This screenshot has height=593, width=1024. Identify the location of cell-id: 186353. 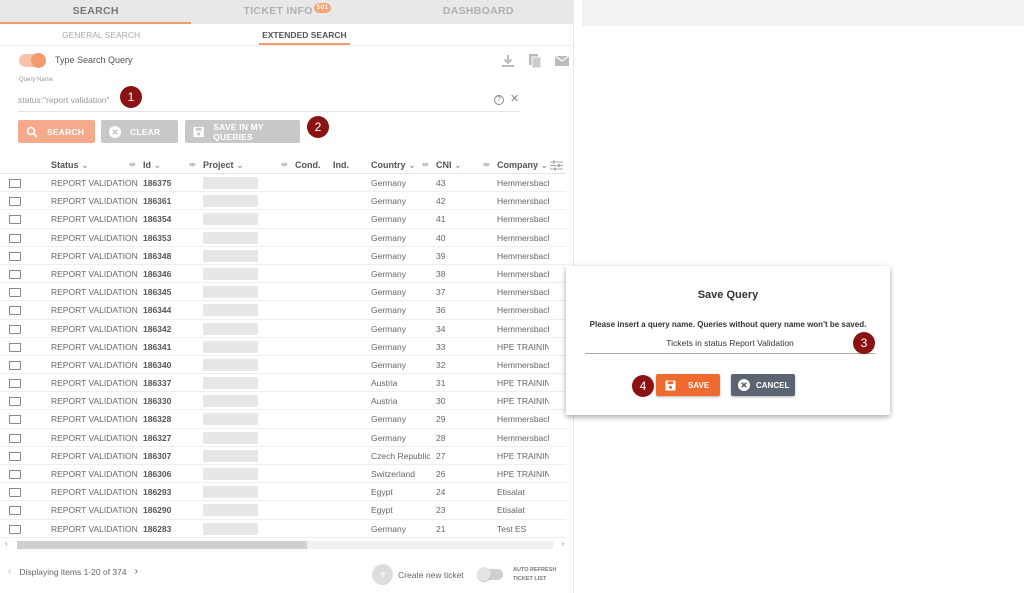
(157, 238).